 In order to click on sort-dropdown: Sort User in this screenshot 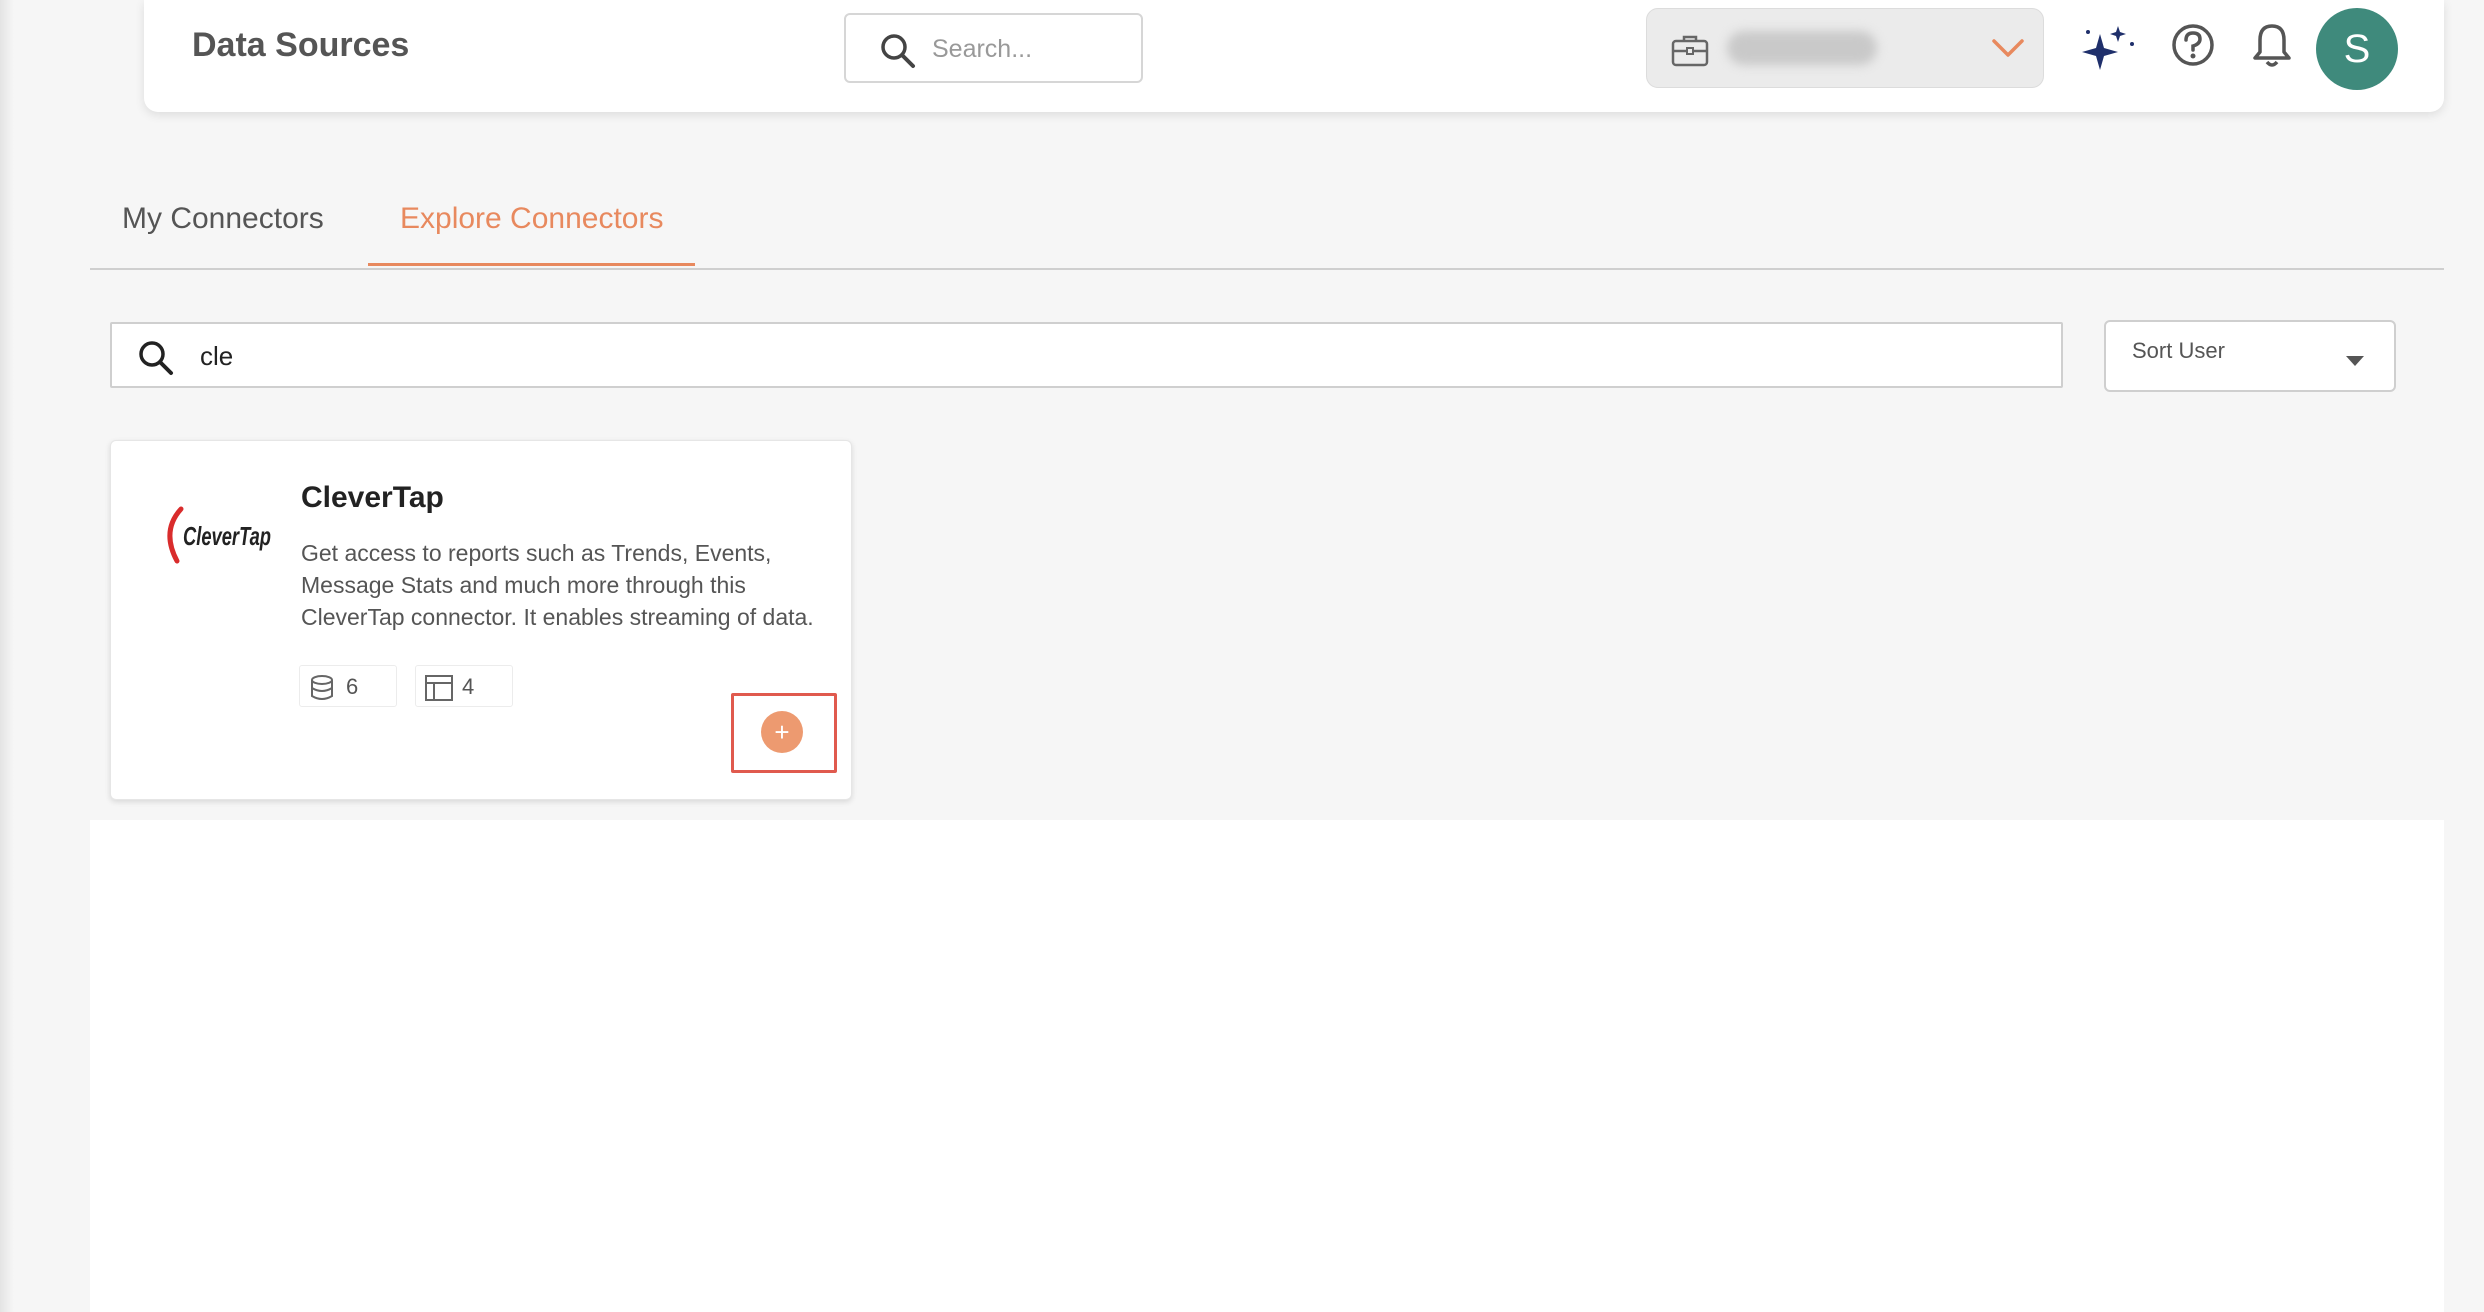, I will do `click(2250, 356)`.